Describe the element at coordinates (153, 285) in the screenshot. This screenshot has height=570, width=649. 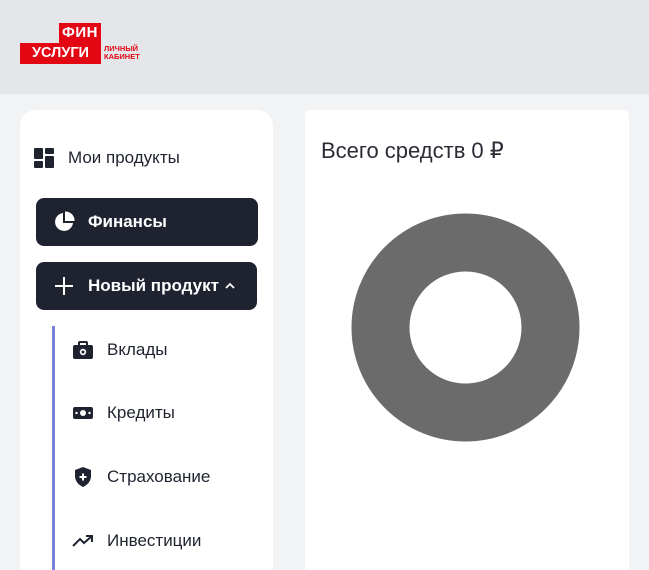
I see `sidebar-item-label: Новый продукт` at that location.